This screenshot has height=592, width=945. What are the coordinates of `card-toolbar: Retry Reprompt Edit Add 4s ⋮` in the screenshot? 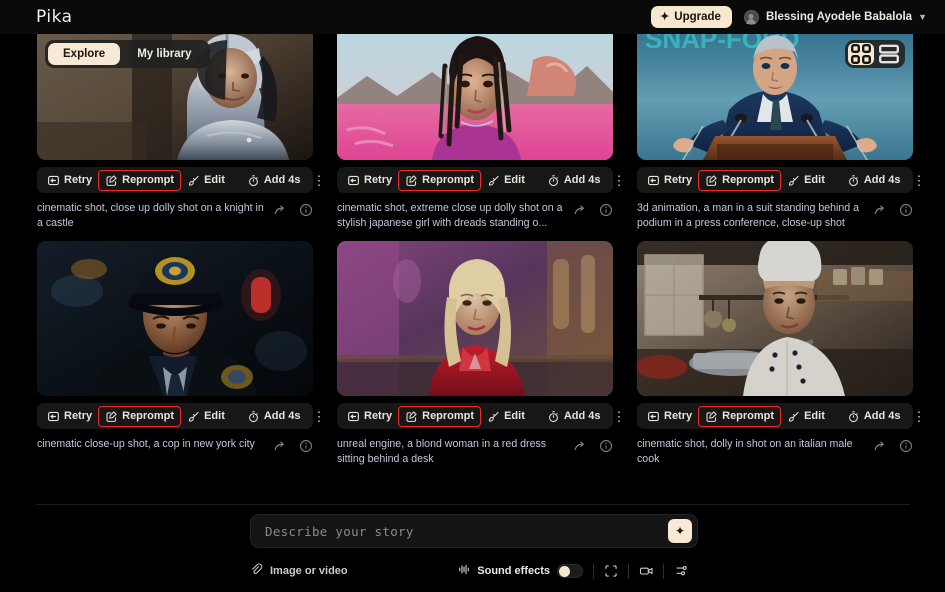 It's located at (781, 416).